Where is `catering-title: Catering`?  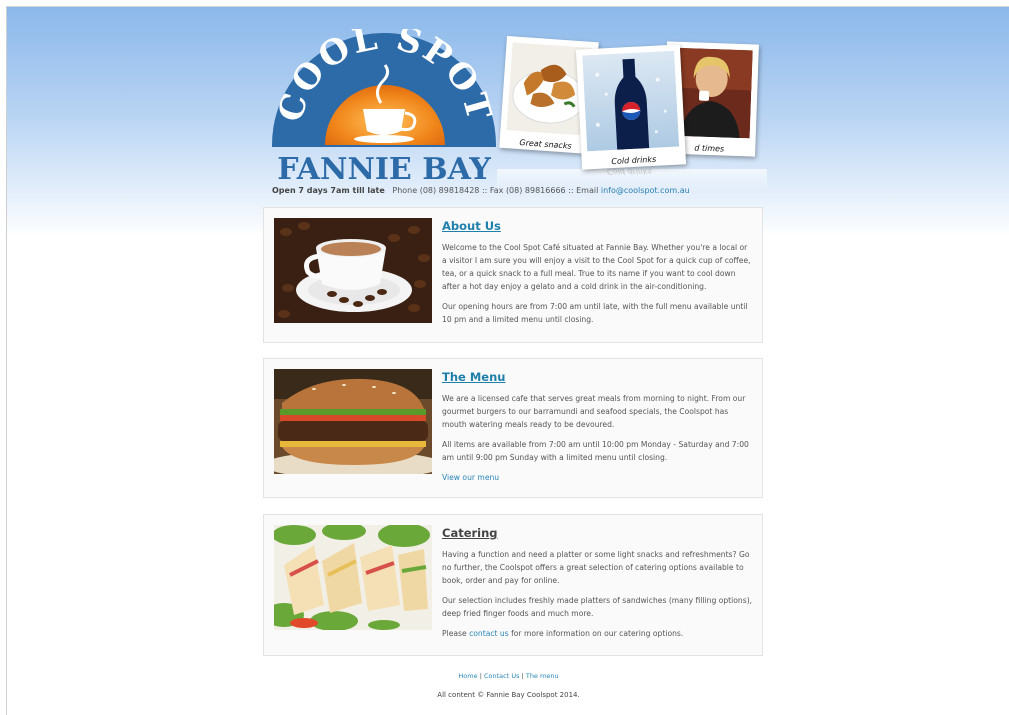
catering-title: Catering is located at coordinates (470, 533).